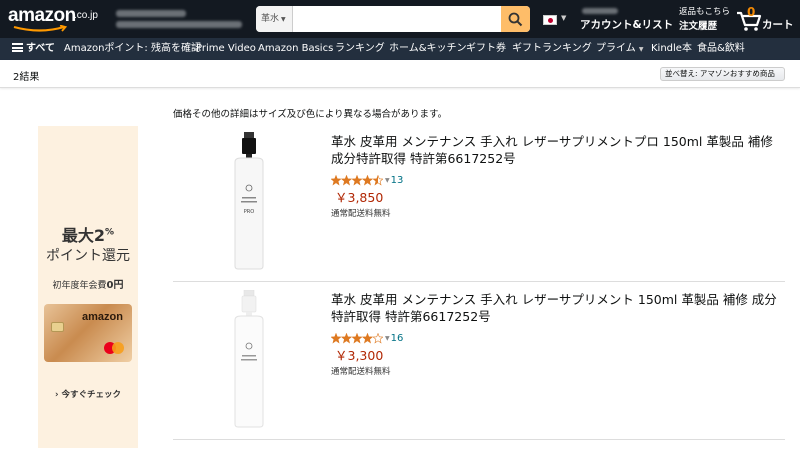 This screenshot has width=800, height=450. Describe the element at coordinates (79, 286) in the screenshot. I see `ad-fee-prefix: 初年度年会費` at that location.